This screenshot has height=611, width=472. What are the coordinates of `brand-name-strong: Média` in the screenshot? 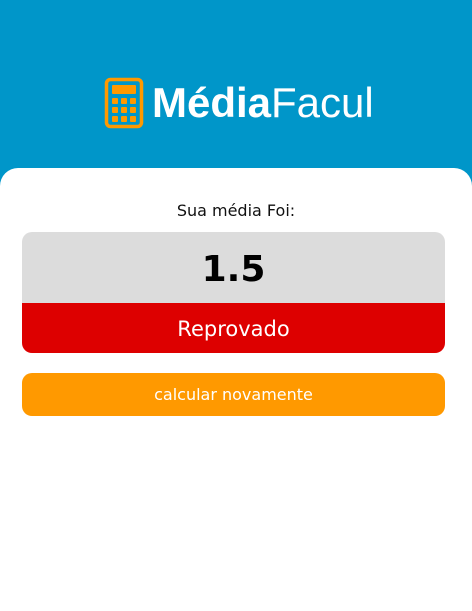 It's located at (212, 102).